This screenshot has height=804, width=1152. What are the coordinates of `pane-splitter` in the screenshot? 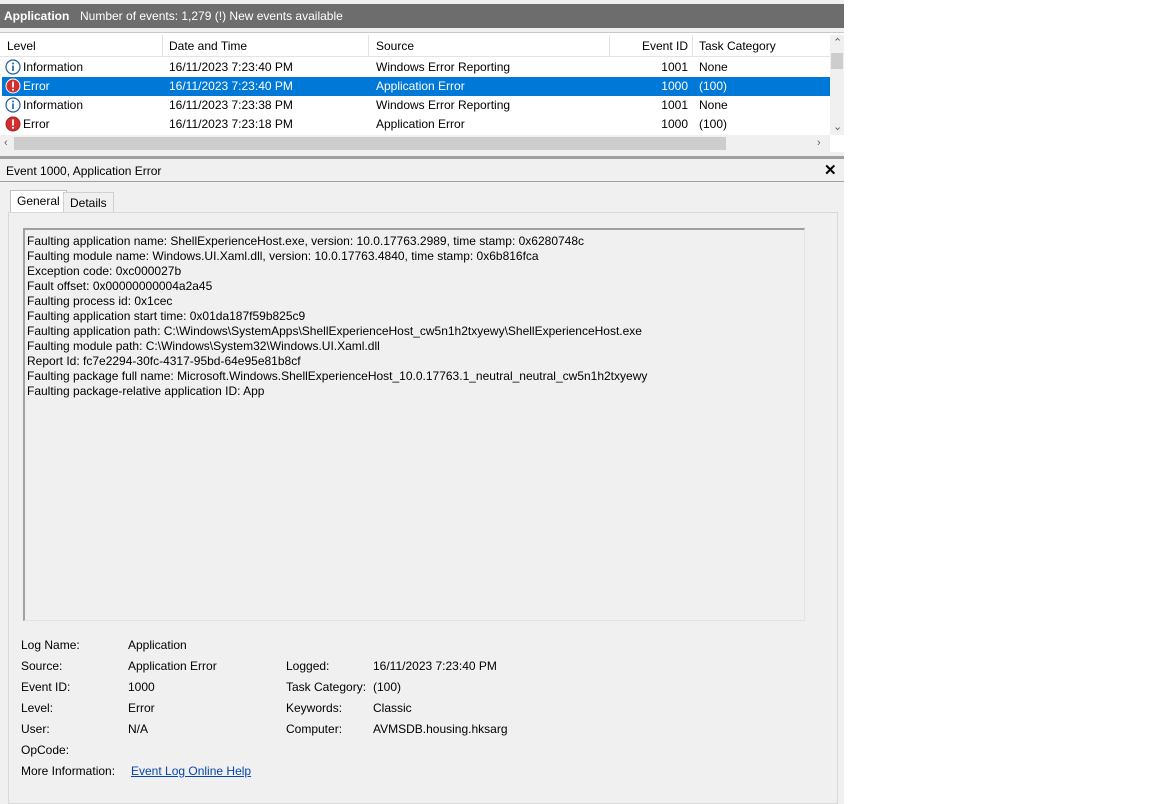 It's located at (422, 157).